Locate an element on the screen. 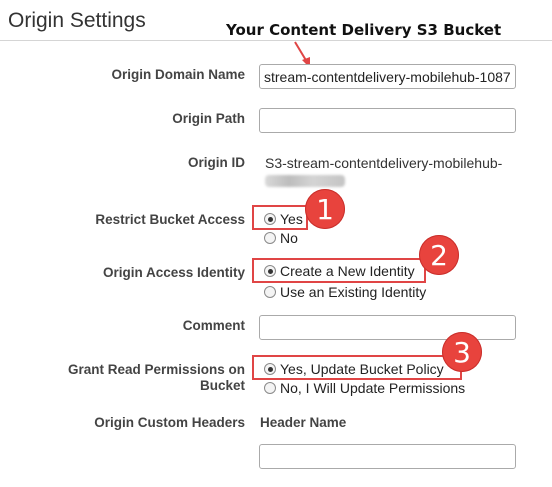  origin-path-label: Origin Path is located at coordinates (208, 118).